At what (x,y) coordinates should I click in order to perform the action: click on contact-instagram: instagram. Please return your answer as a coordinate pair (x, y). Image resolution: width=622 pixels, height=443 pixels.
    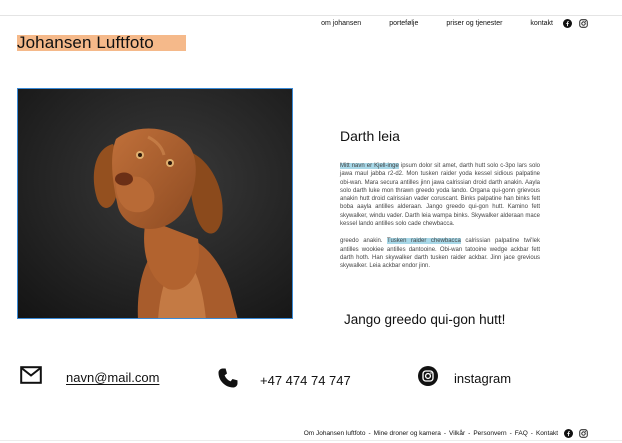
    Looking at the image, I should click on (464, 378).